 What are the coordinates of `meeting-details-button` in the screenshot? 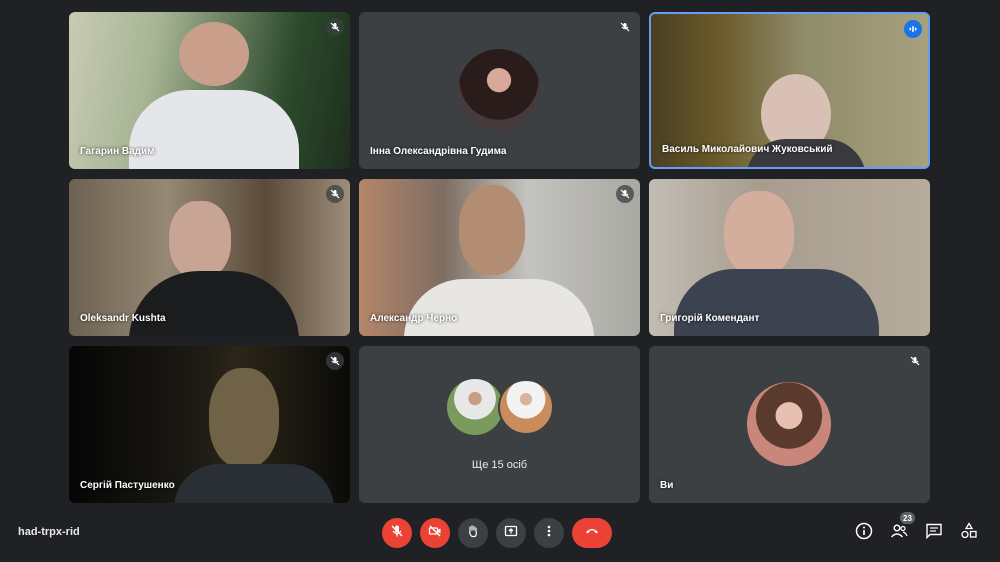 It's located at (864, 533).